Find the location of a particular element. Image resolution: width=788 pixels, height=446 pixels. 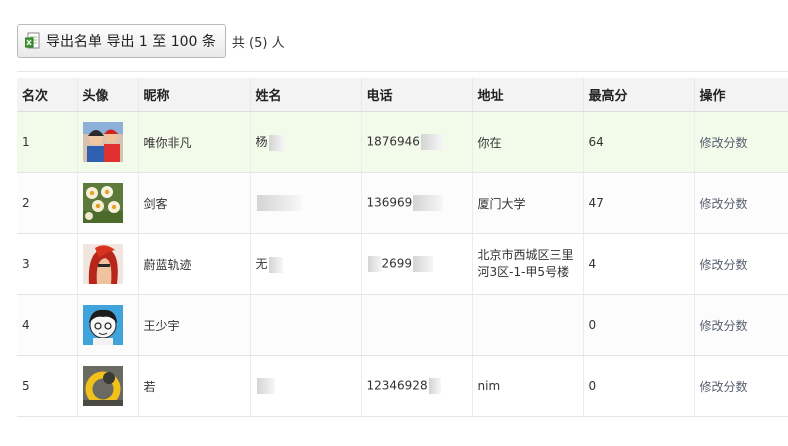

rank-cell: 4 is located at coordinates (47, 325).